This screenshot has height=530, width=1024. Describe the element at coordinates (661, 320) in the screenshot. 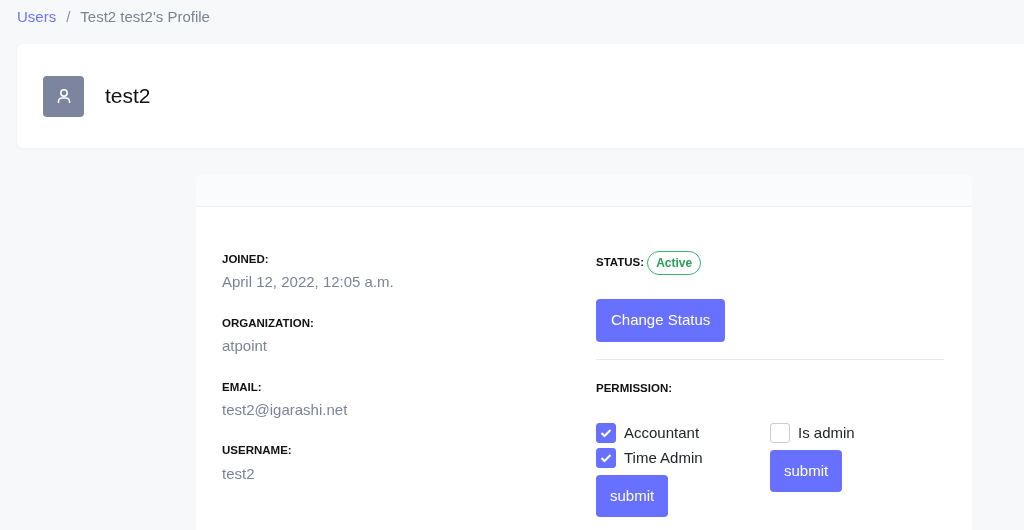

I see `change-status-button: Change Status` at that location.